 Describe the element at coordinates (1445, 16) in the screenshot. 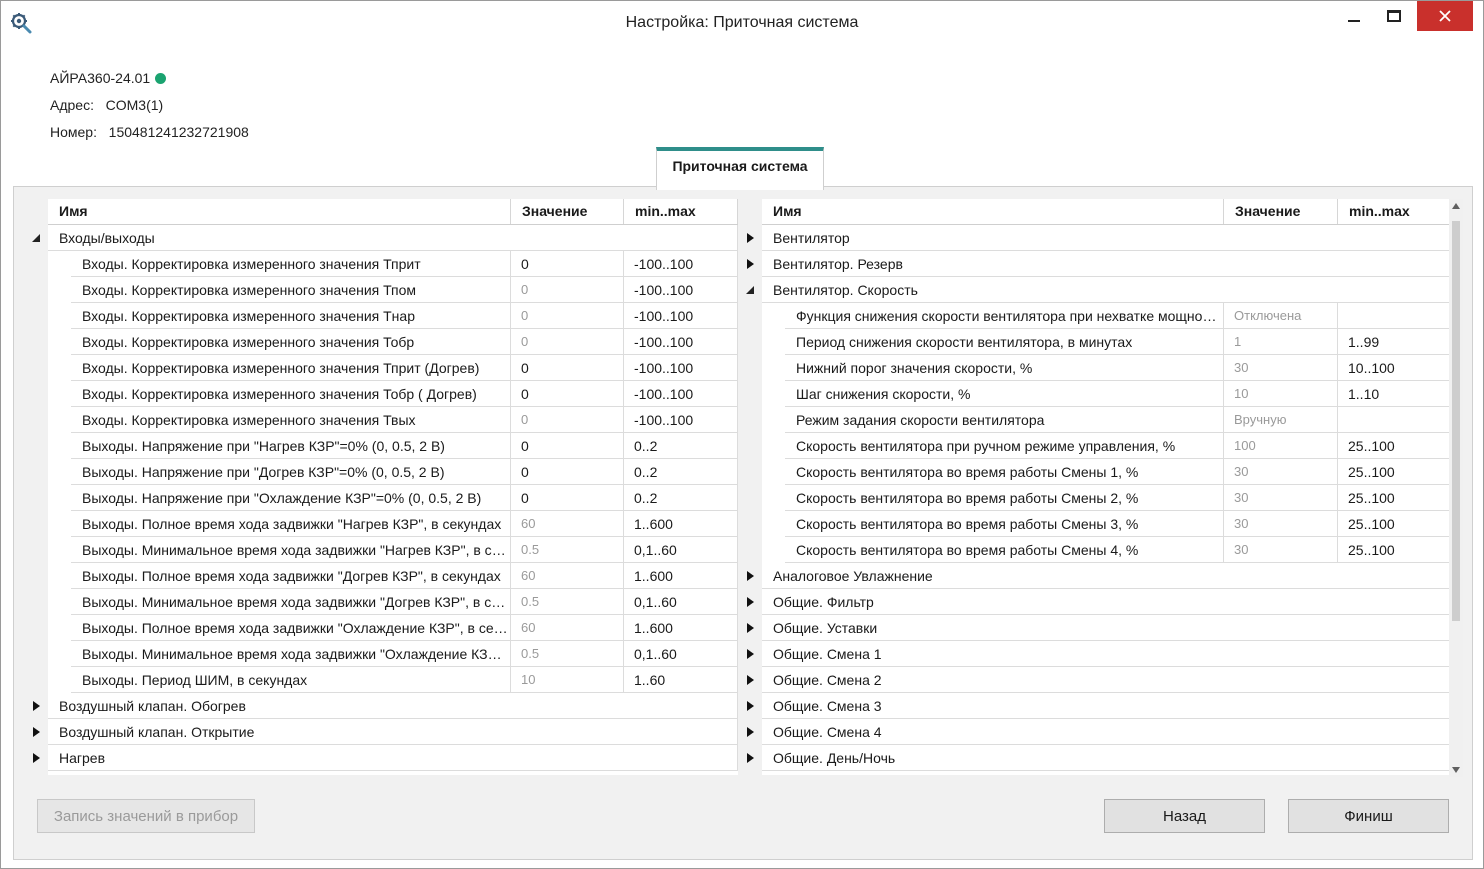

I see `close-button` at that location.